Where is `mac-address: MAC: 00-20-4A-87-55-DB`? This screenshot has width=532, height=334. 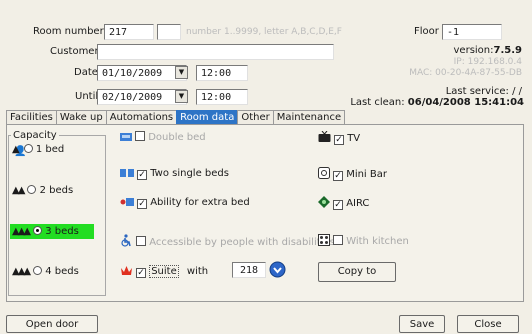
mac-address: MAC: 00-20-4A-87-55-DB is located at coordinates (465, 73).